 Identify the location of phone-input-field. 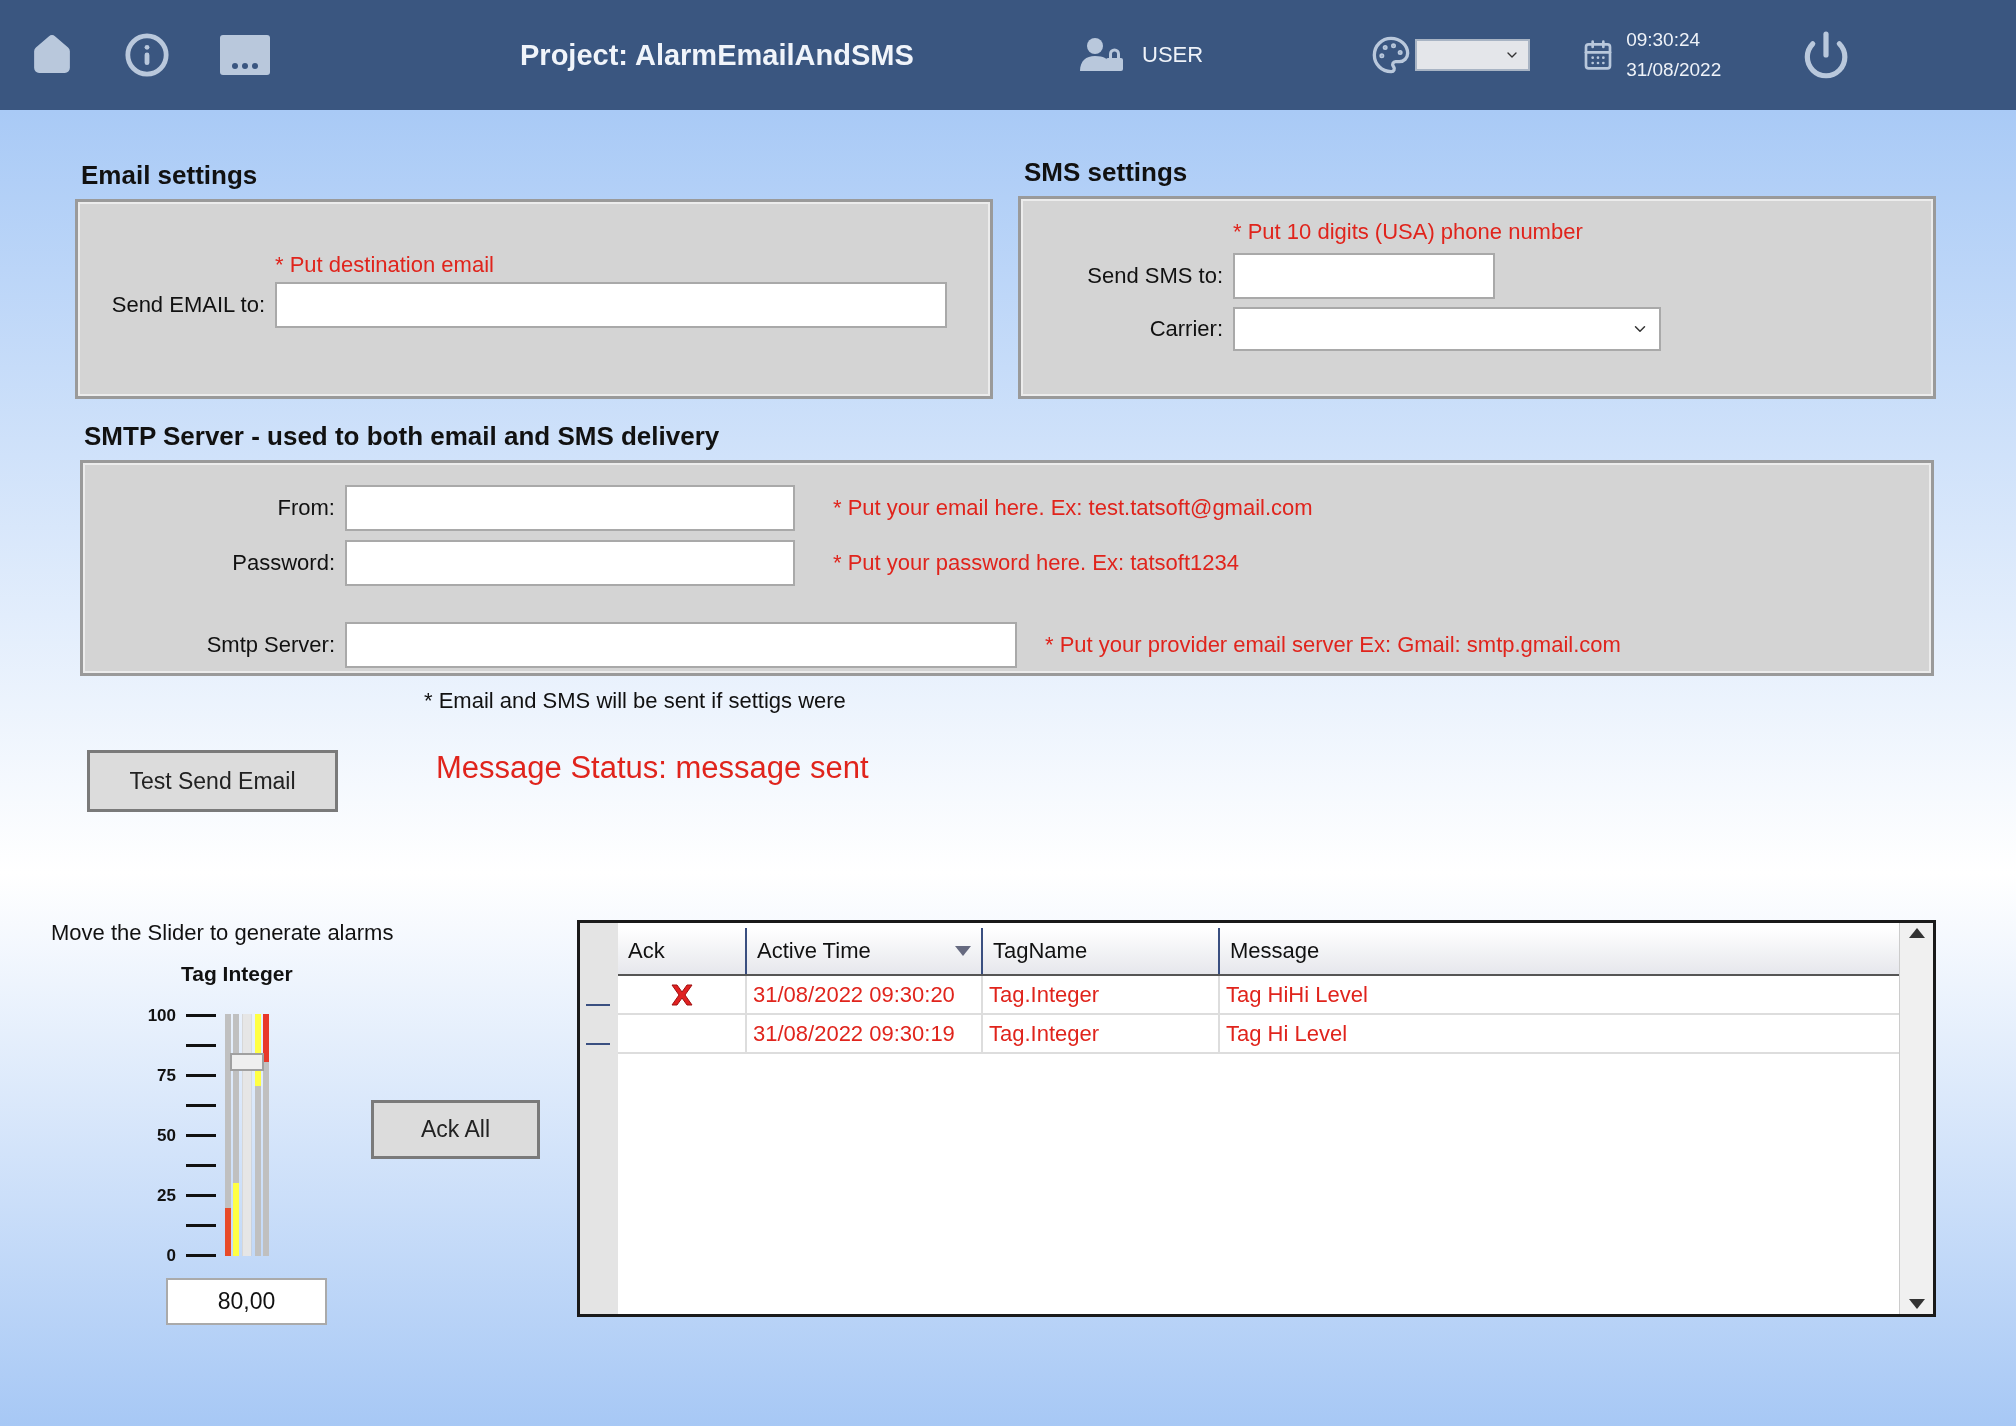
(1364, 276).